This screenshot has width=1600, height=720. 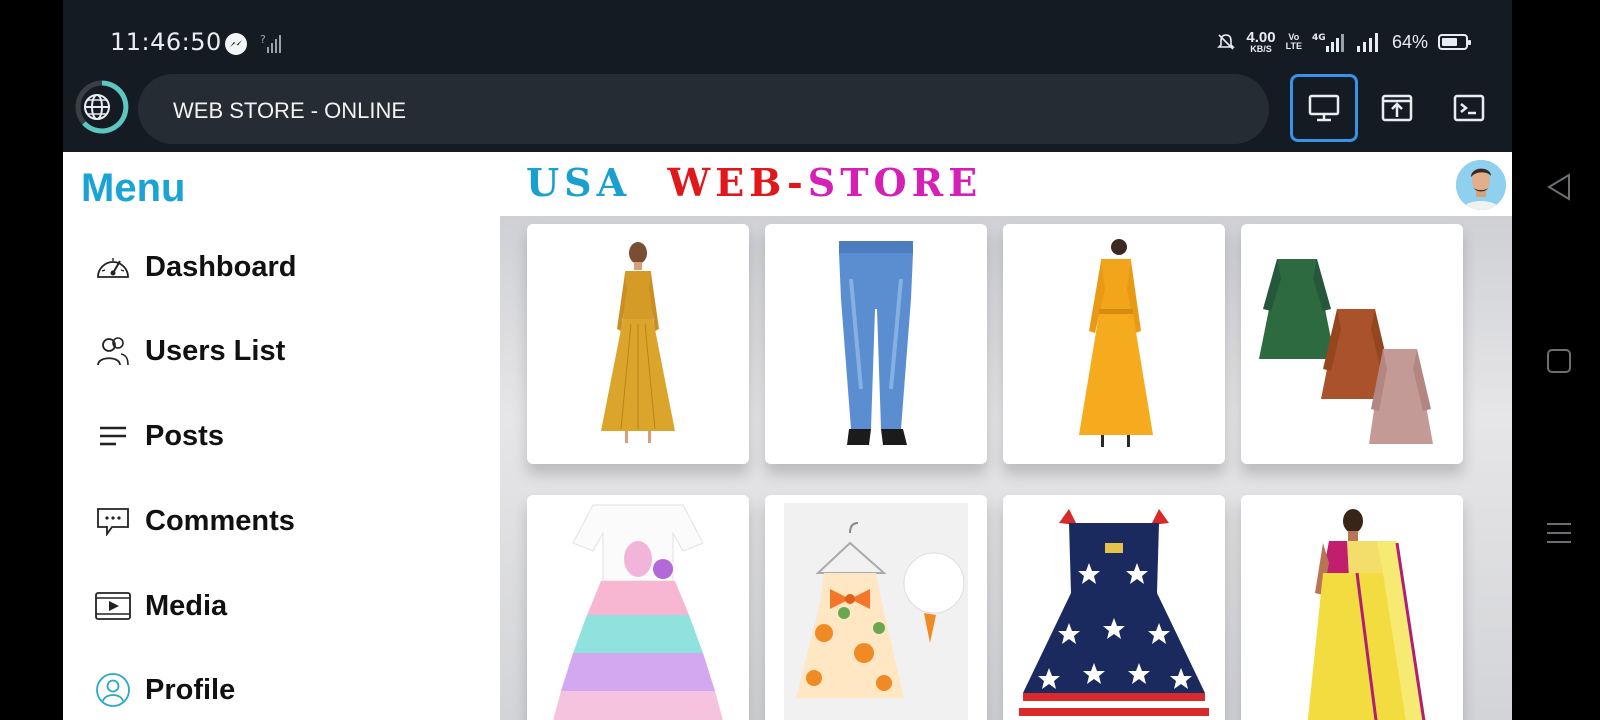 I want to click on sidebar-item-users-list: Users List, so click(x=283, y=351).